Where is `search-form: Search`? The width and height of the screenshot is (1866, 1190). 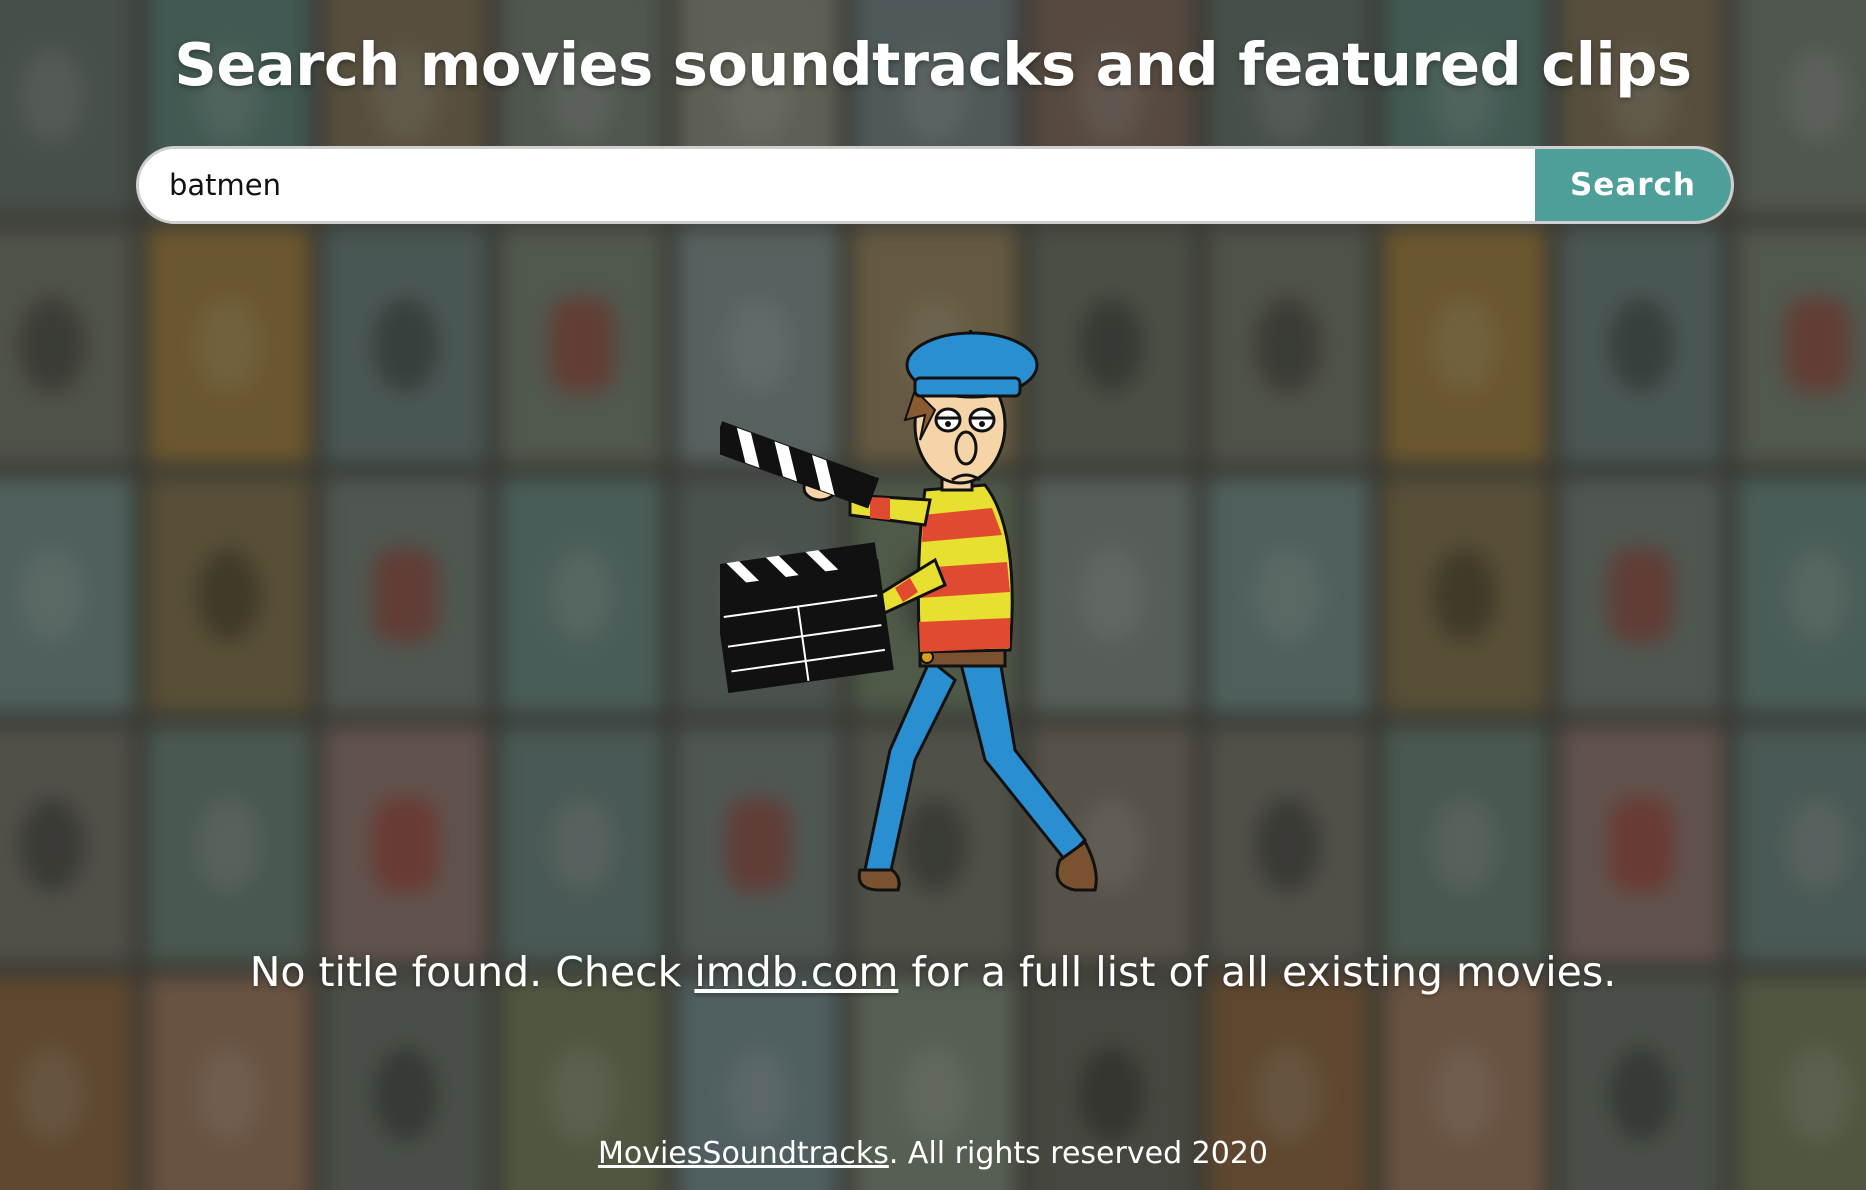
search-form: Search is located at coordinates (935, 185).